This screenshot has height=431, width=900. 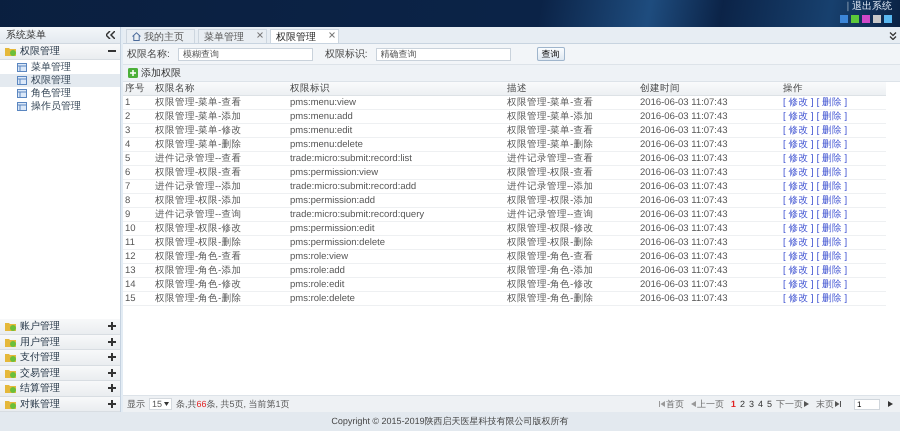 What do you see at coordinates (833, 89) in the screenshot?
I see `column-header: 操作` at bounding box center [833, 89].